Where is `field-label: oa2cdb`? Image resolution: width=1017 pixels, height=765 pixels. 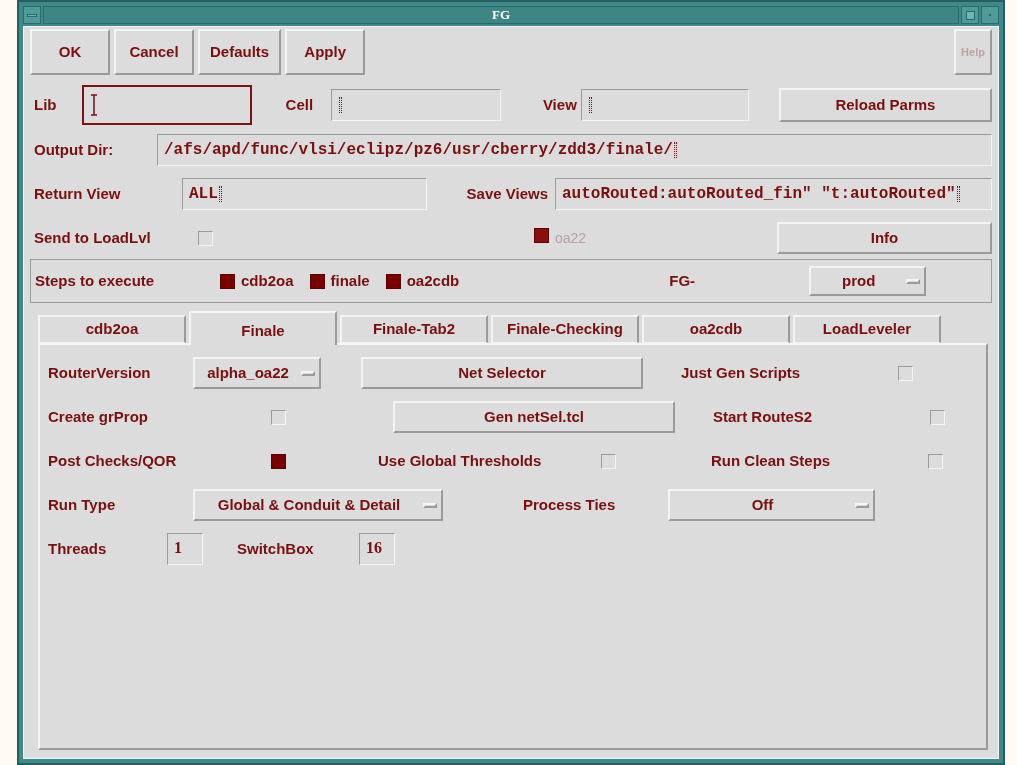 field-label: oa2cdb is located at coordinates (433, 280).